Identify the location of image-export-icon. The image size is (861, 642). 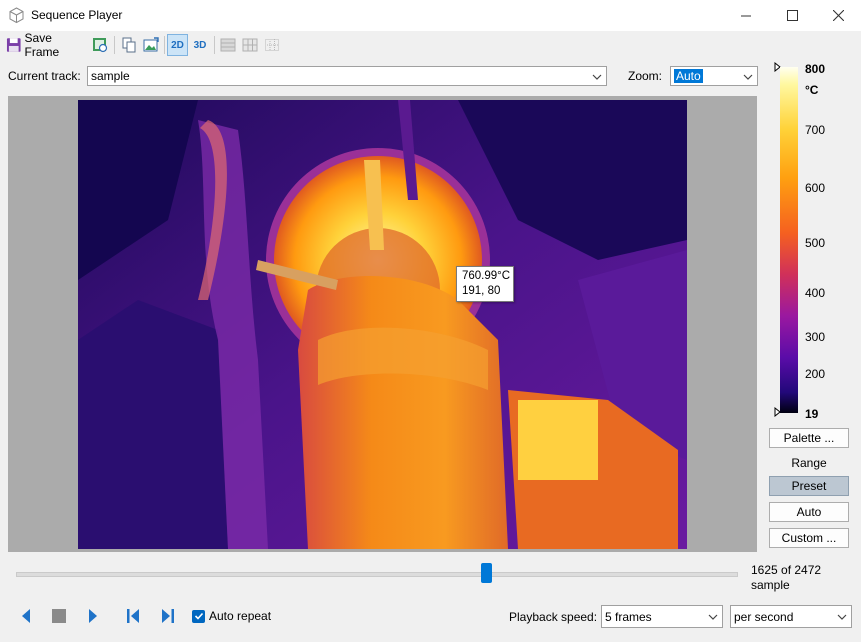
(100, 45).